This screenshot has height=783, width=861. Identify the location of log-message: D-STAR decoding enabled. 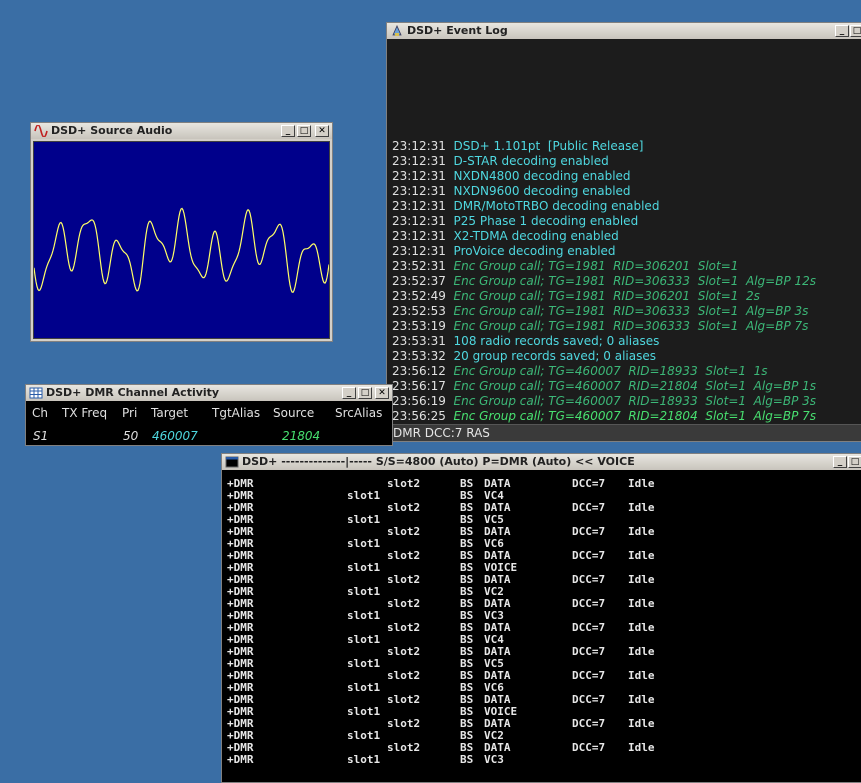
(531, 161).